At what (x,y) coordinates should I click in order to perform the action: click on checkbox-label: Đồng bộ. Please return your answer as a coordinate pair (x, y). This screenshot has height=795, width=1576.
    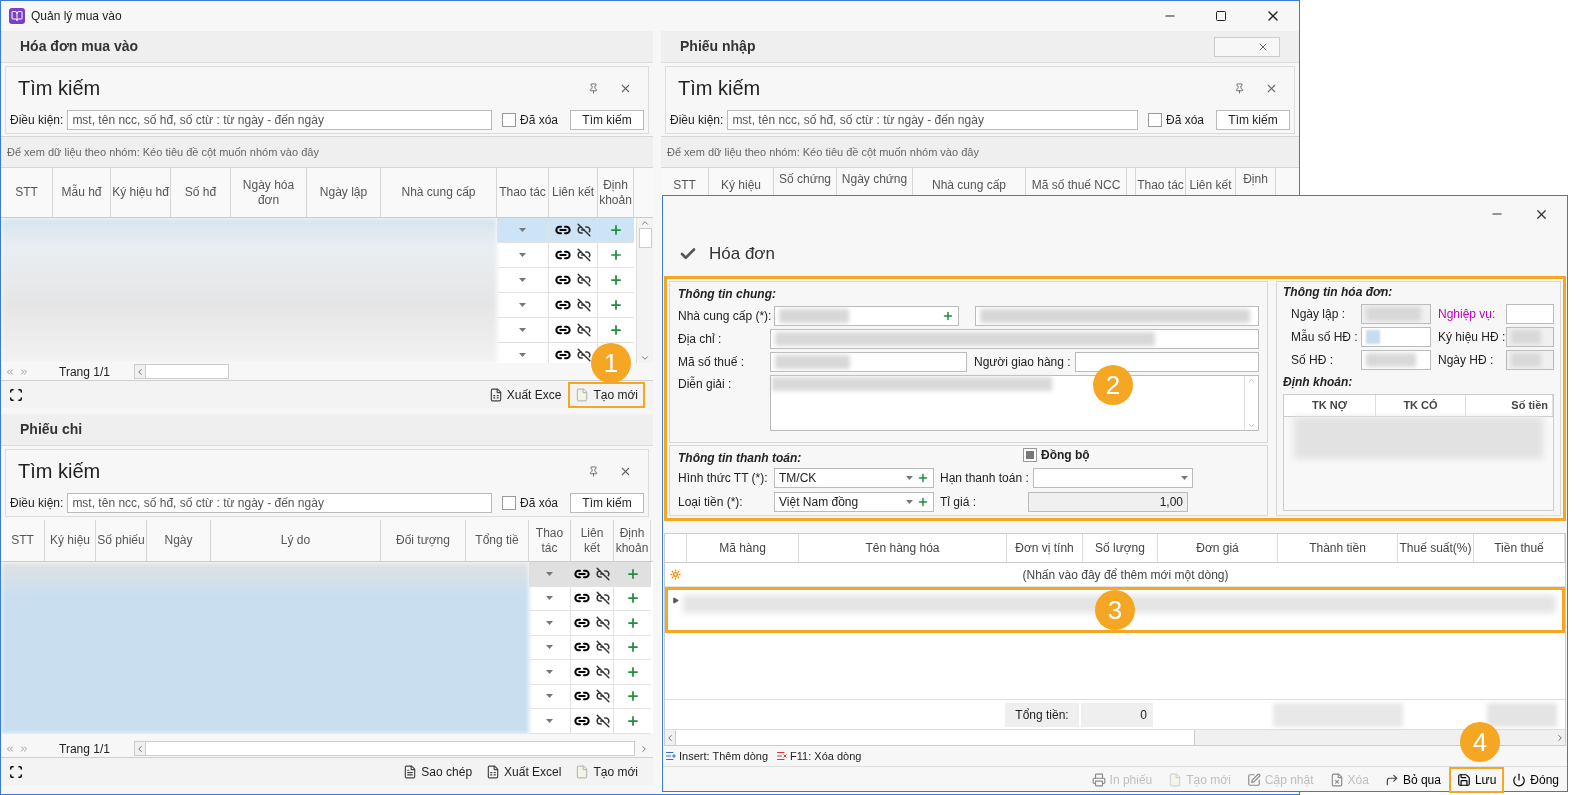
    Looking at the image, I should click on (1065, 455).